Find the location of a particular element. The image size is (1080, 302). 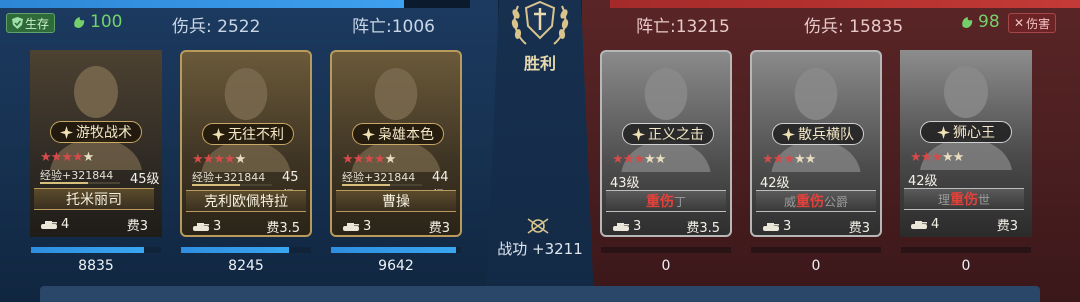

hero-name-plate: 托米丽司 is located at coordinates (94, 199).